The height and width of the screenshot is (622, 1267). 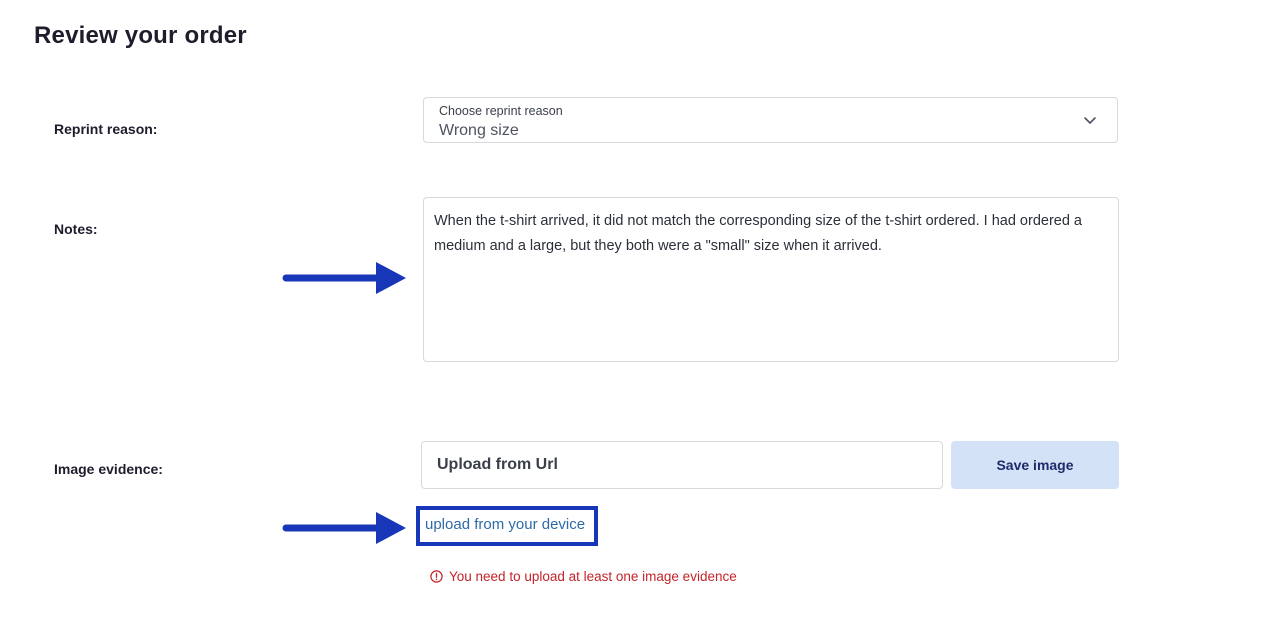 What do you see at coordinates (108, 469) in the screenshot?
I see `image-evidence-label: Image evidence:` at bounding box center [108, 469].